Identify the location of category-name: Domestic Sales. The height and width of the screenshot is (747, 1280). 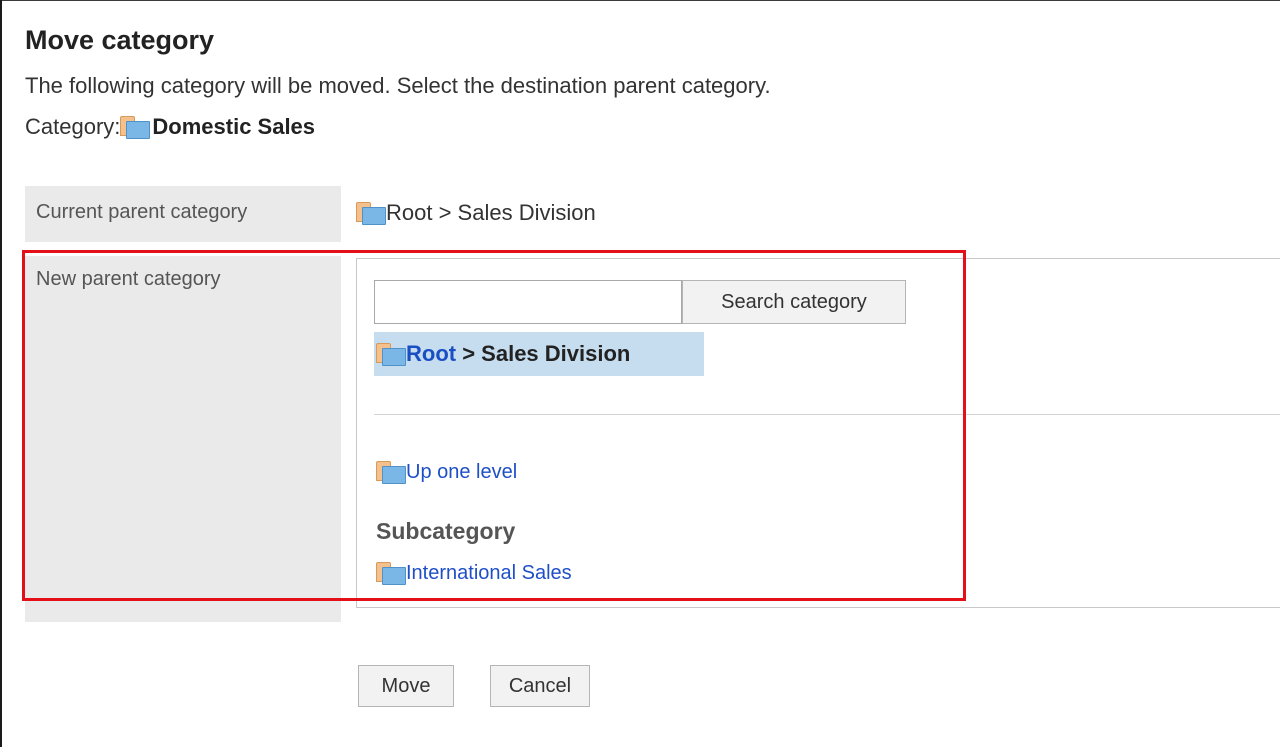
(234, 126).